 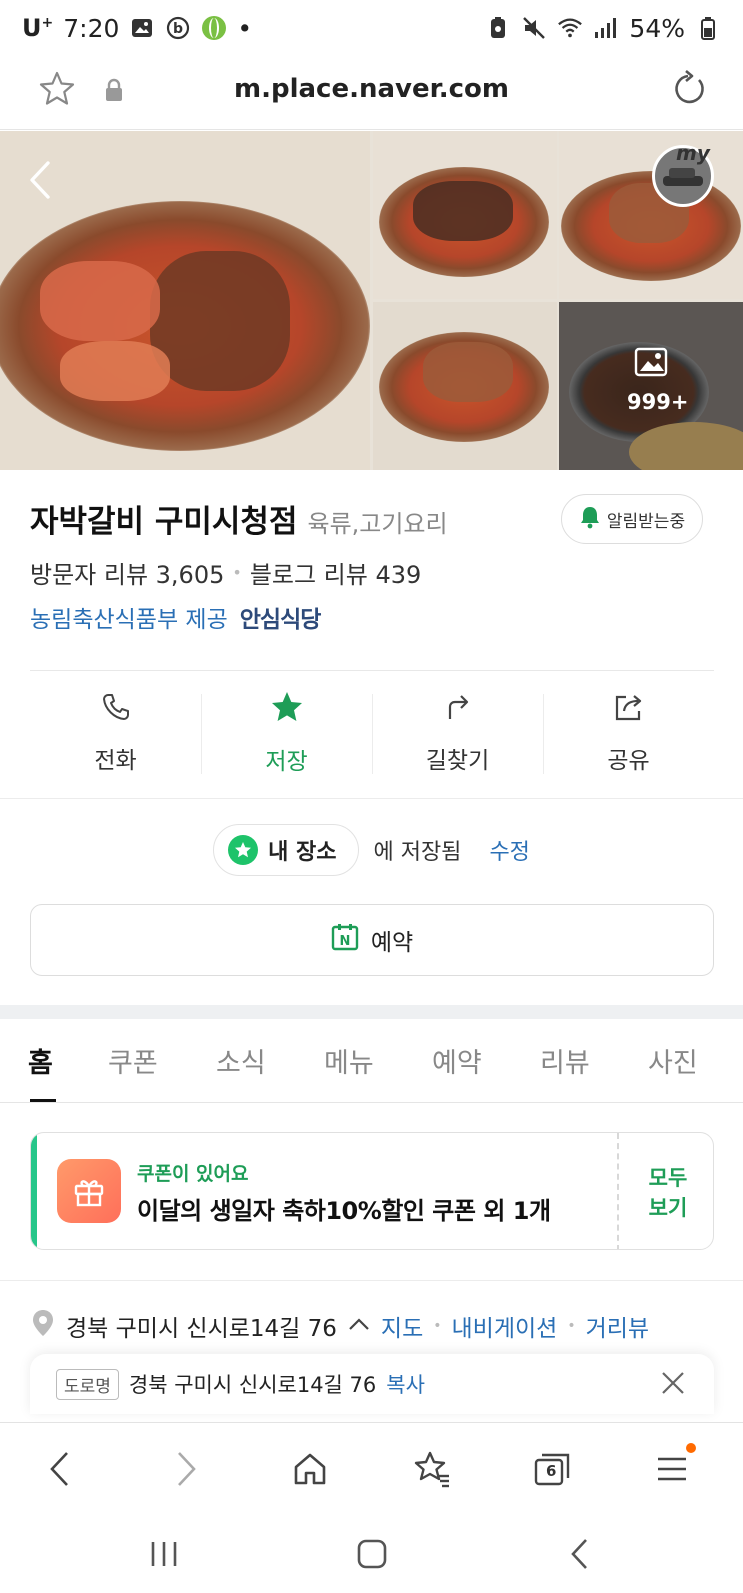 What do you see at coordinates (91, 28) in the screenshot?
I see `clock: 7:20` at bounding box center [91, 28].